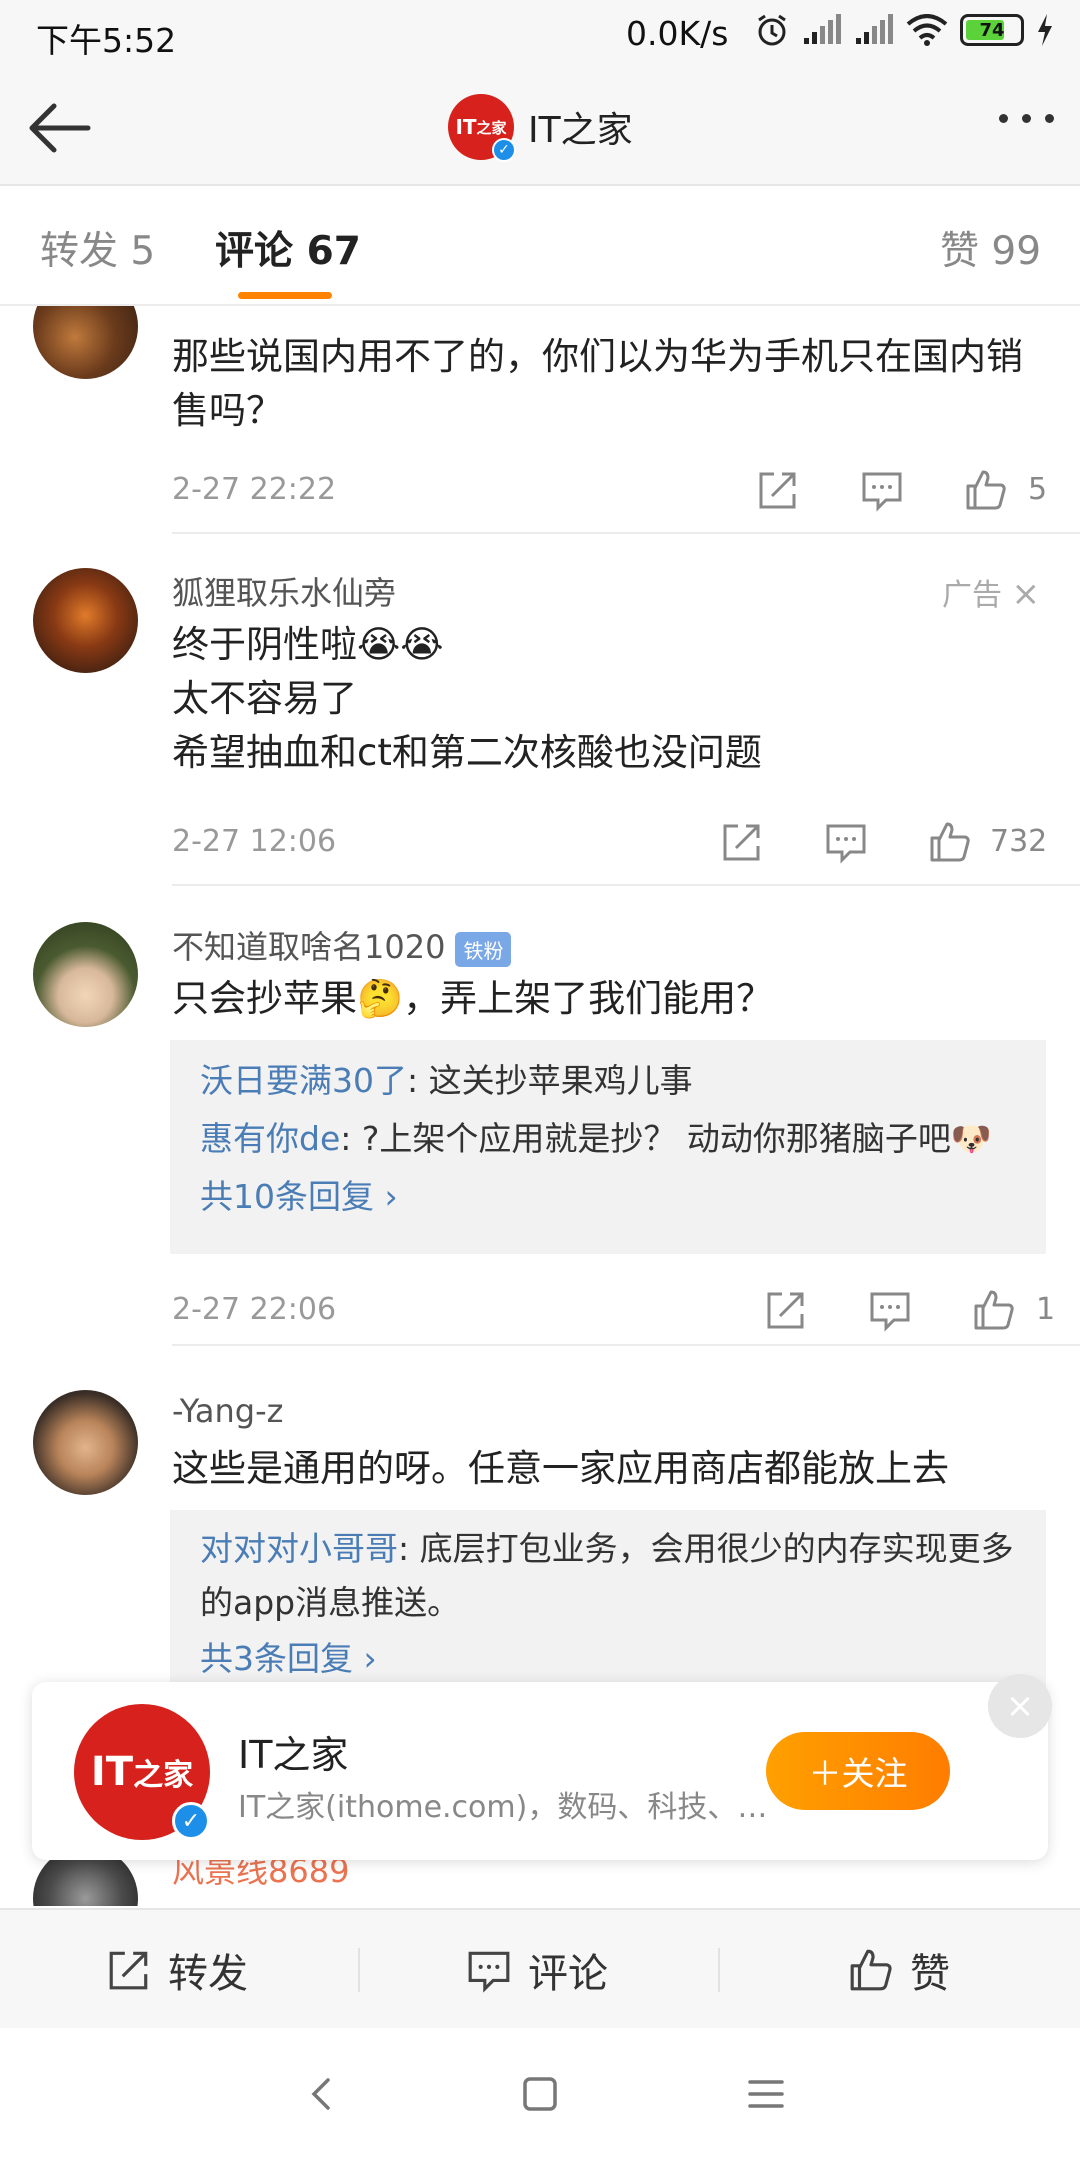  Describe the element at coordinates (508, 1807) in the screenshot. I see `popup-account-desc: IT之家(ithome.com)，数码、科技、生活` at that location.